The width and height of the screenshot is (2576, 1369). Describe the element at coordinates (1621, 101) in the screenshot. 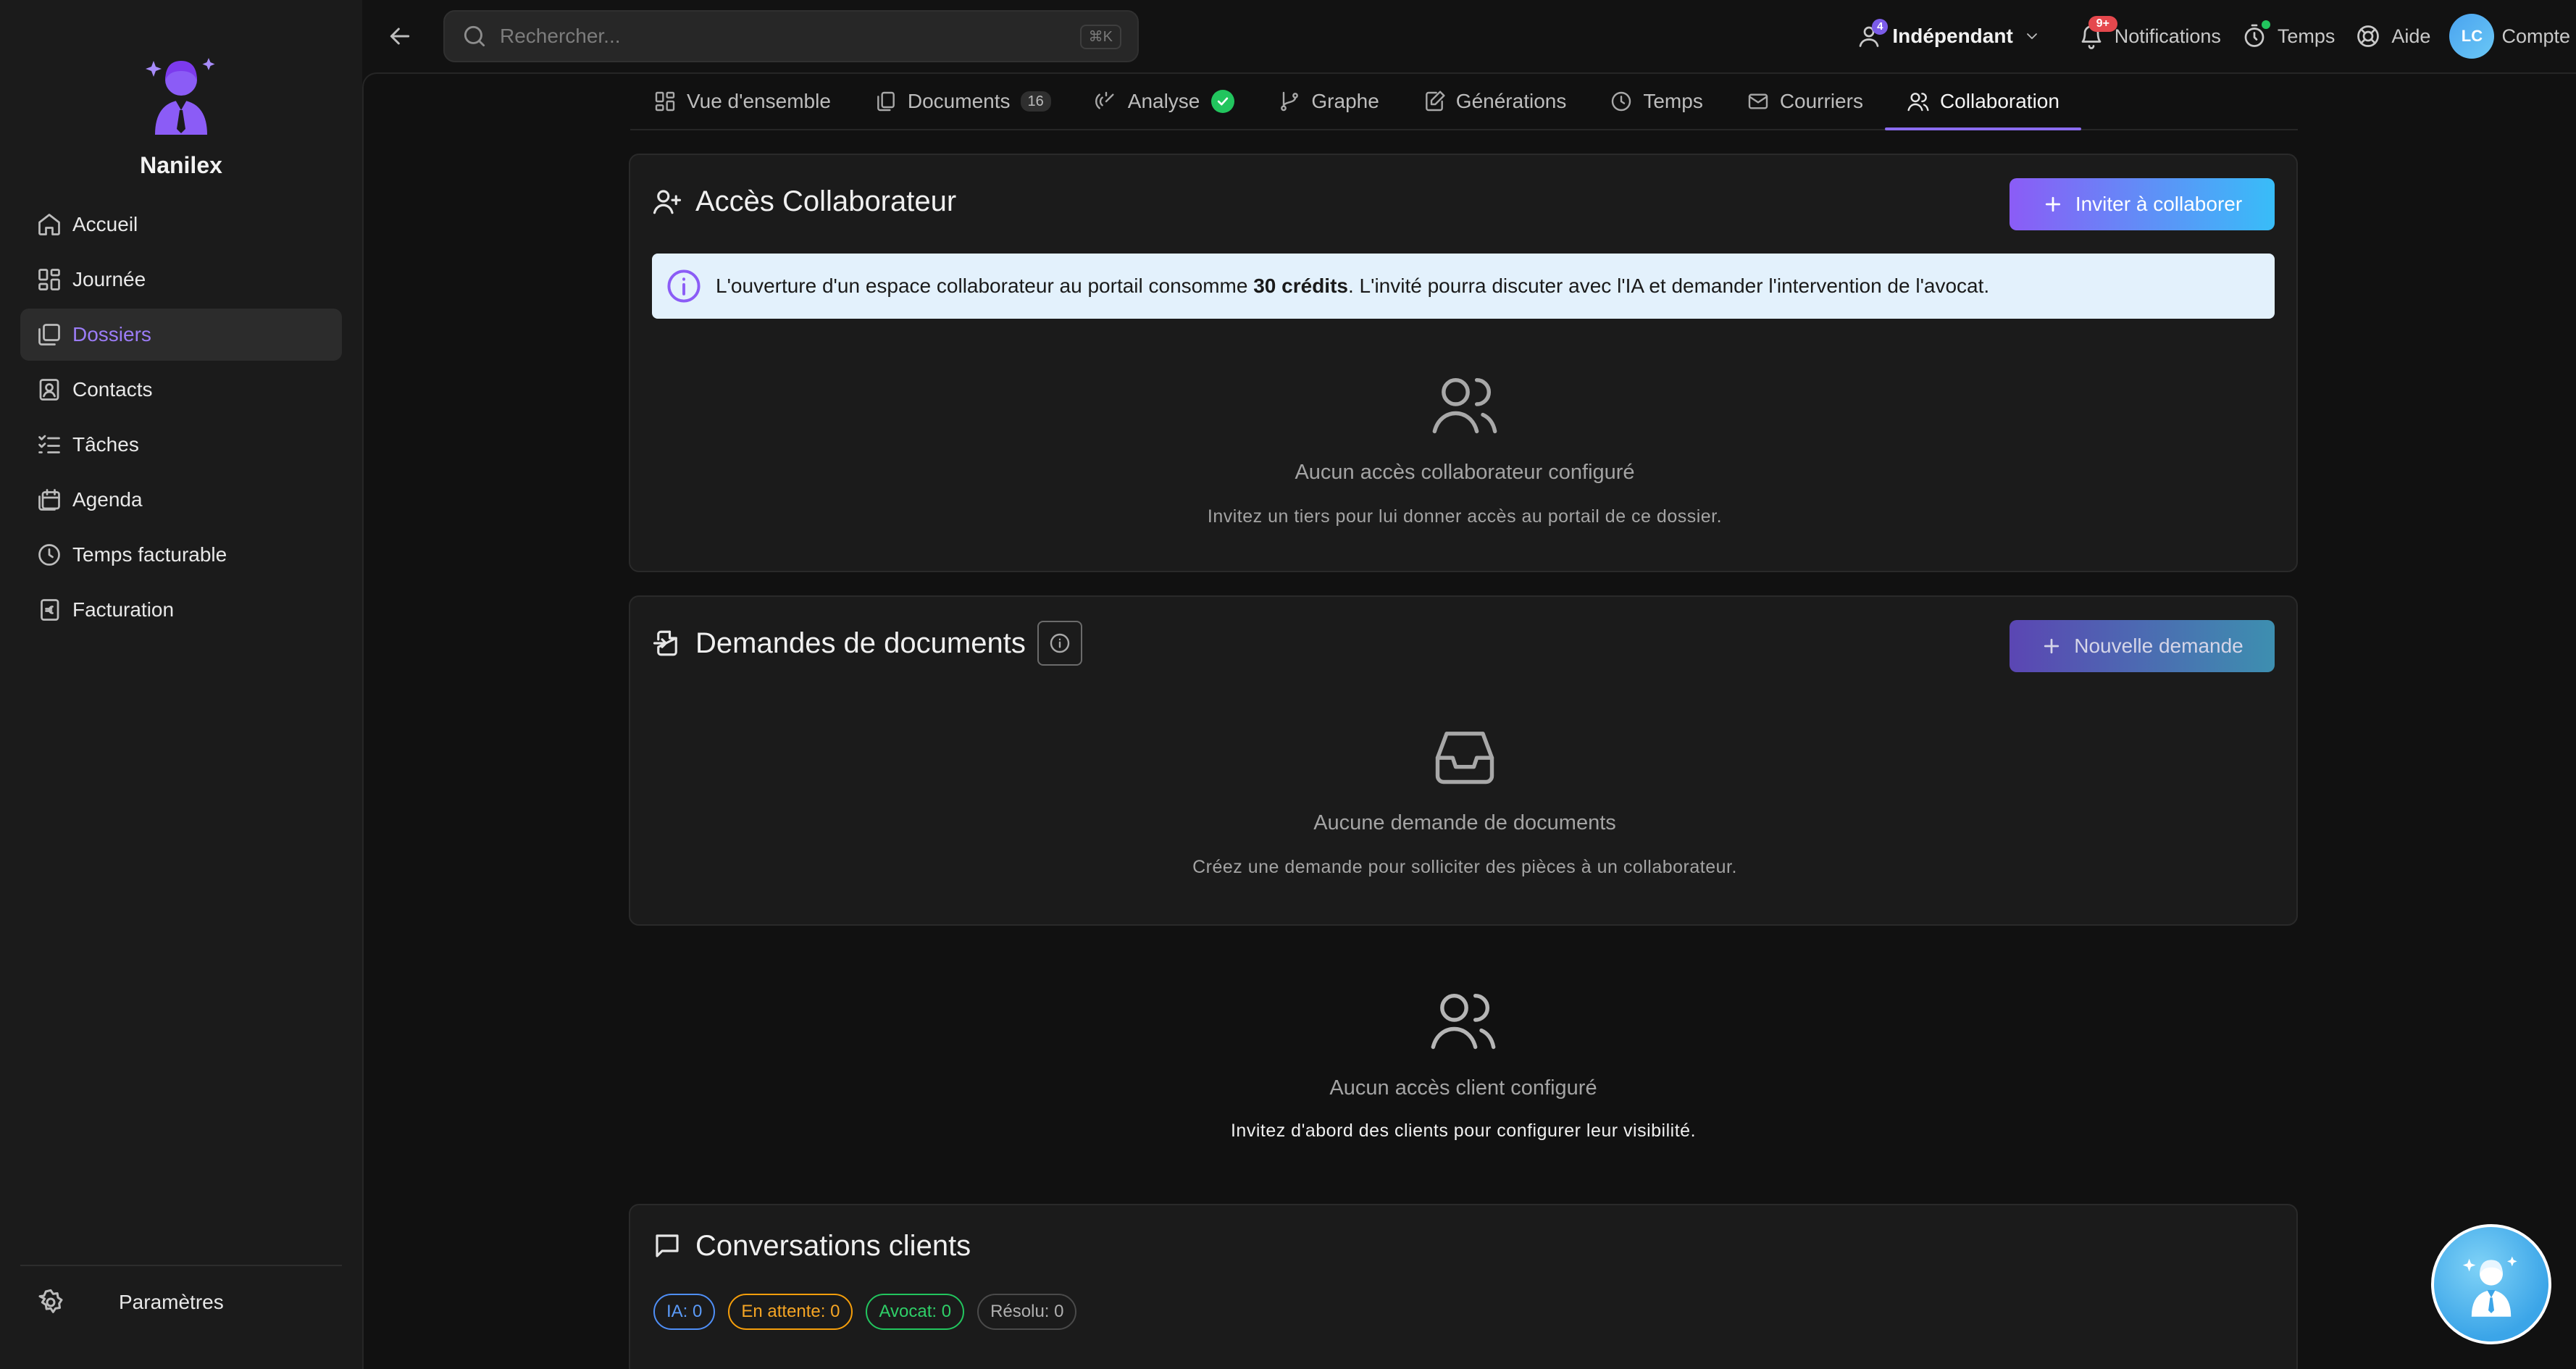

I see `clock-icon` at that location.